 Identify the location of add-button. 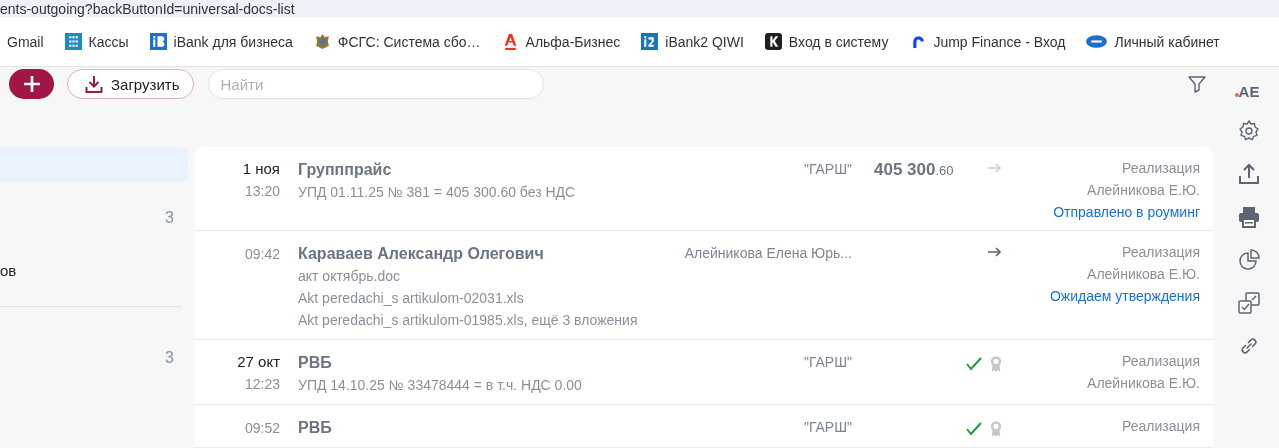
(31, 84).